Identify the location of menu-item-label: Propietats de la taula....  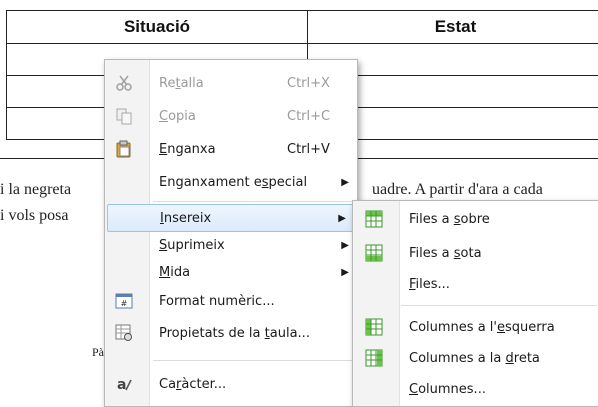
(234, 333).